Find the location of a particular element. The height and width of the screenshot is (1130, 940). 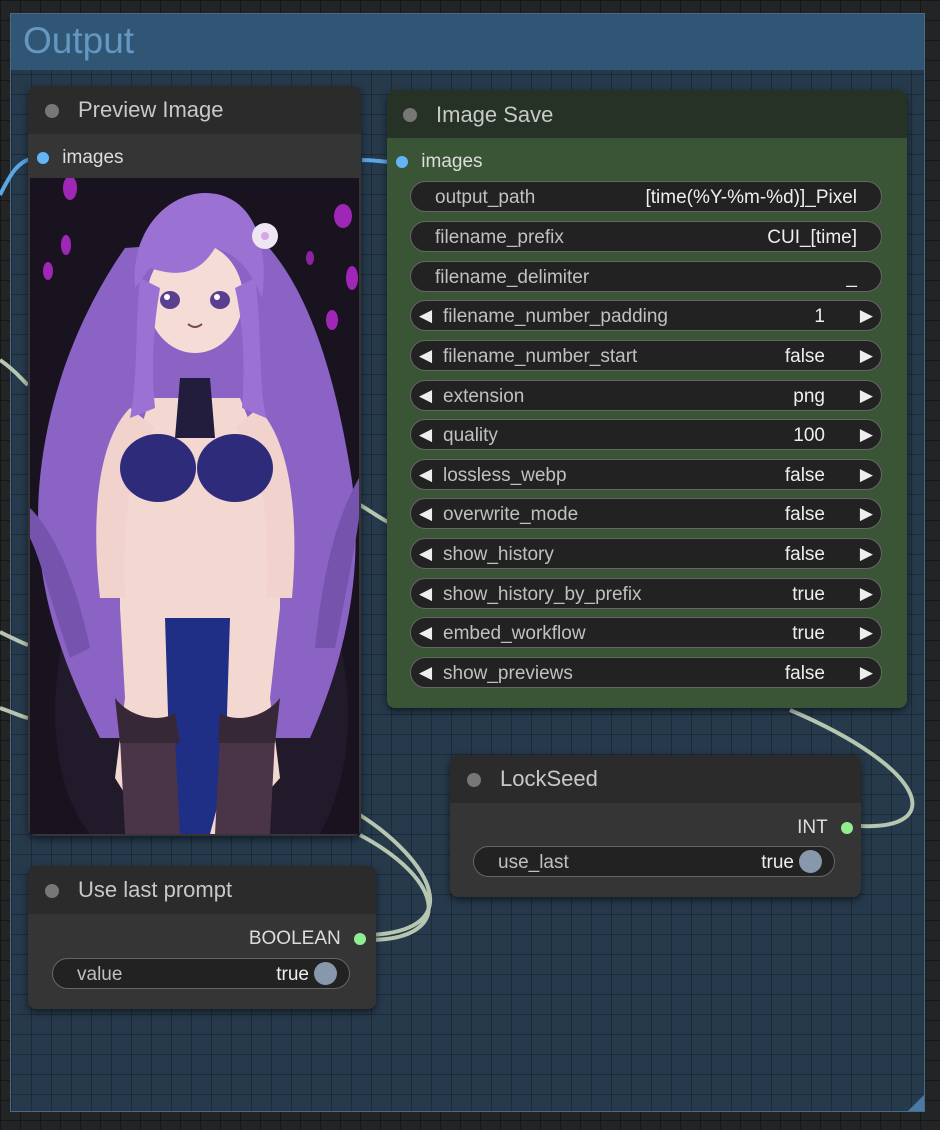

preview-input-images: images is located at coordinates (80, 158).